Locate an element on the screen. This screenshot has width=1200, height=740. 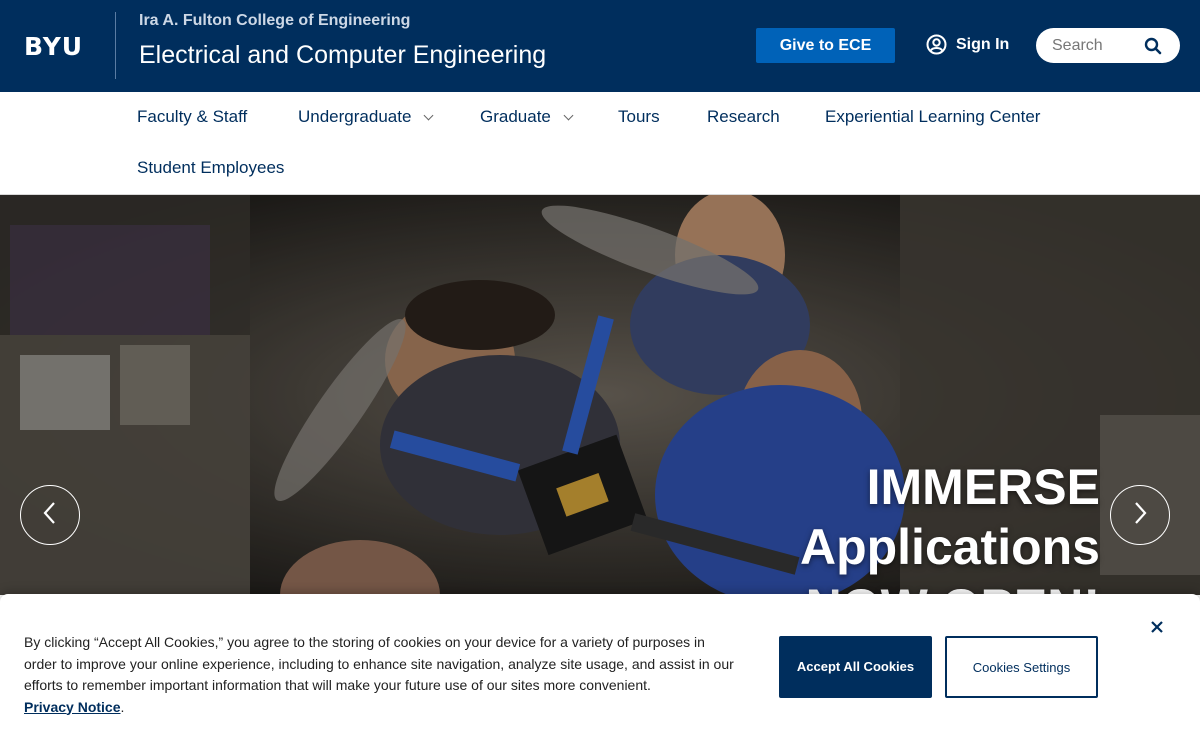
nav-item-experiential-learning-center: Experiential Learning Center is located at coordinates (932, 117).